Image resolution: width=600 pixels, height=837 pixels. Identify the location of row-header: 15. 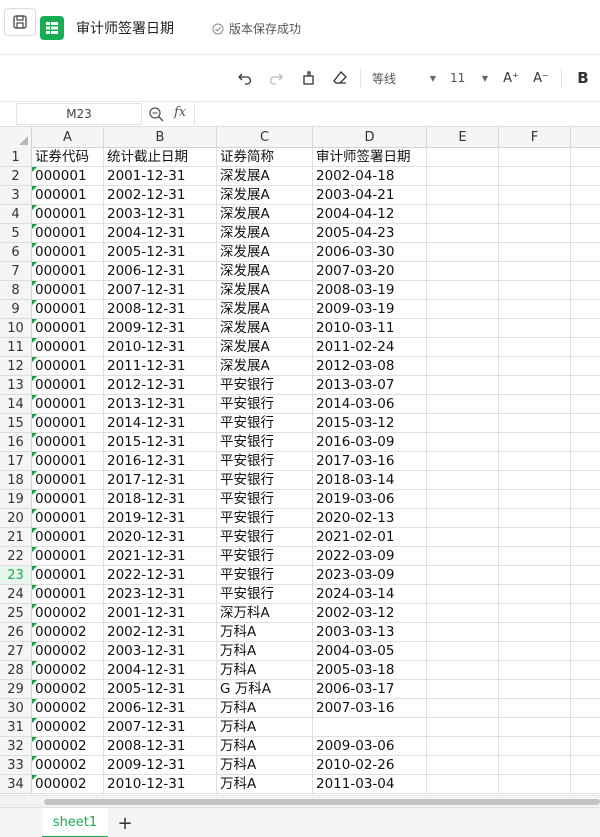
(16, 423).